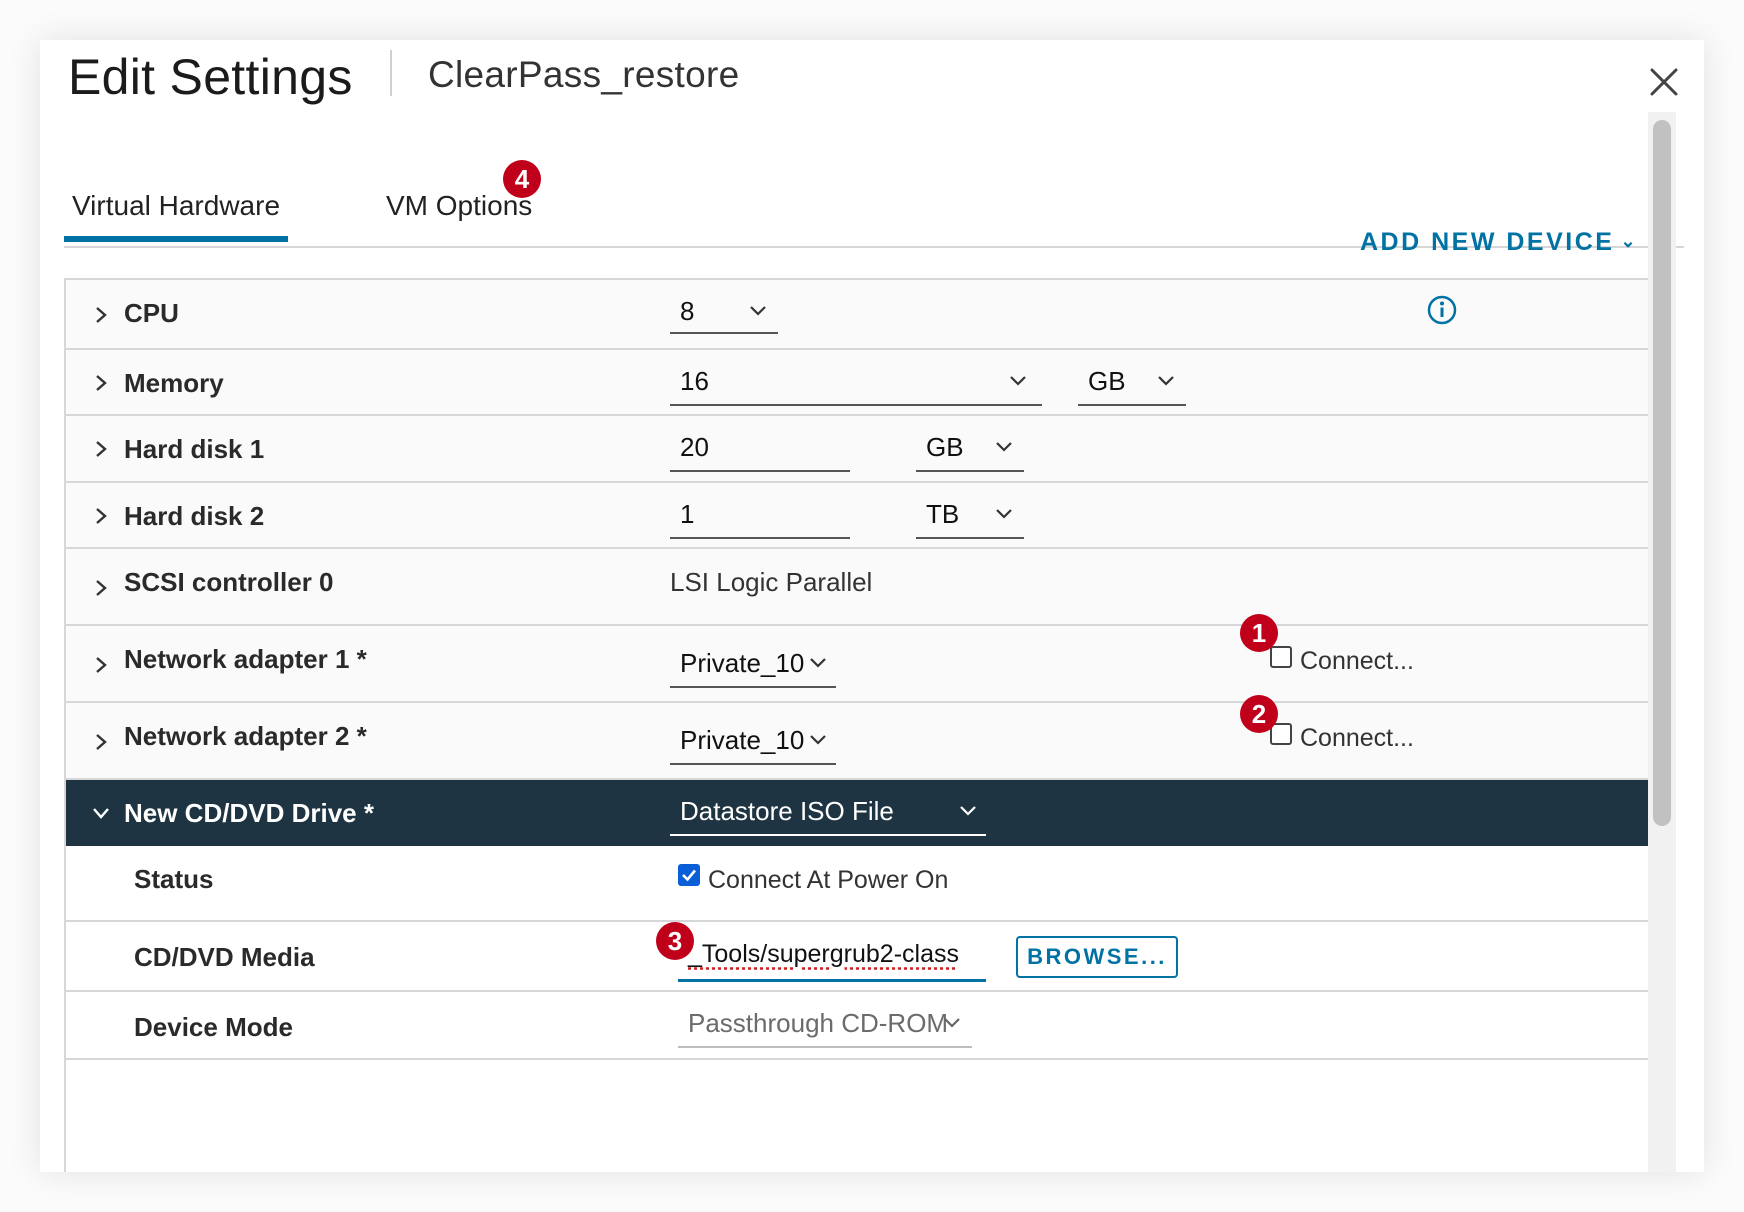 Image resolution: width=1744 pixels, height=1212 pixels. What do you see at coordinates (1259, 633) in the screenshot?
I see `step-badge-1: 1` at bounding box center [1259, 633].